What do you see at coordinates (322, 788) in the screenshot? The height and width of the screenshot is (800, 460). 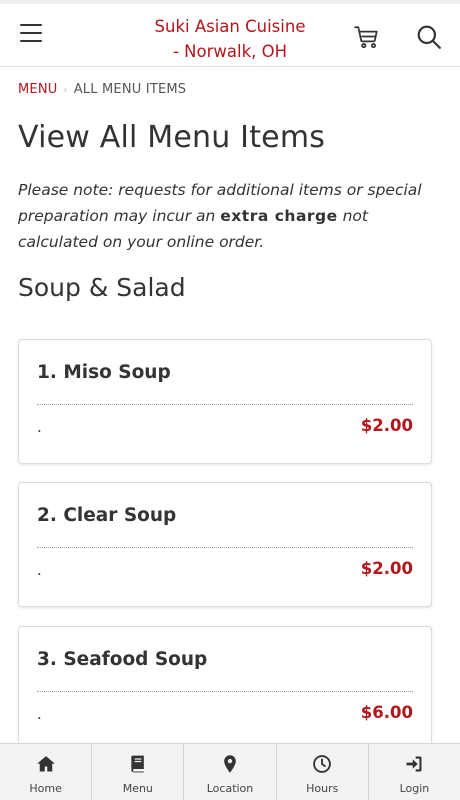 I see `nav-label: Hours` at bounding box center [322, 788].